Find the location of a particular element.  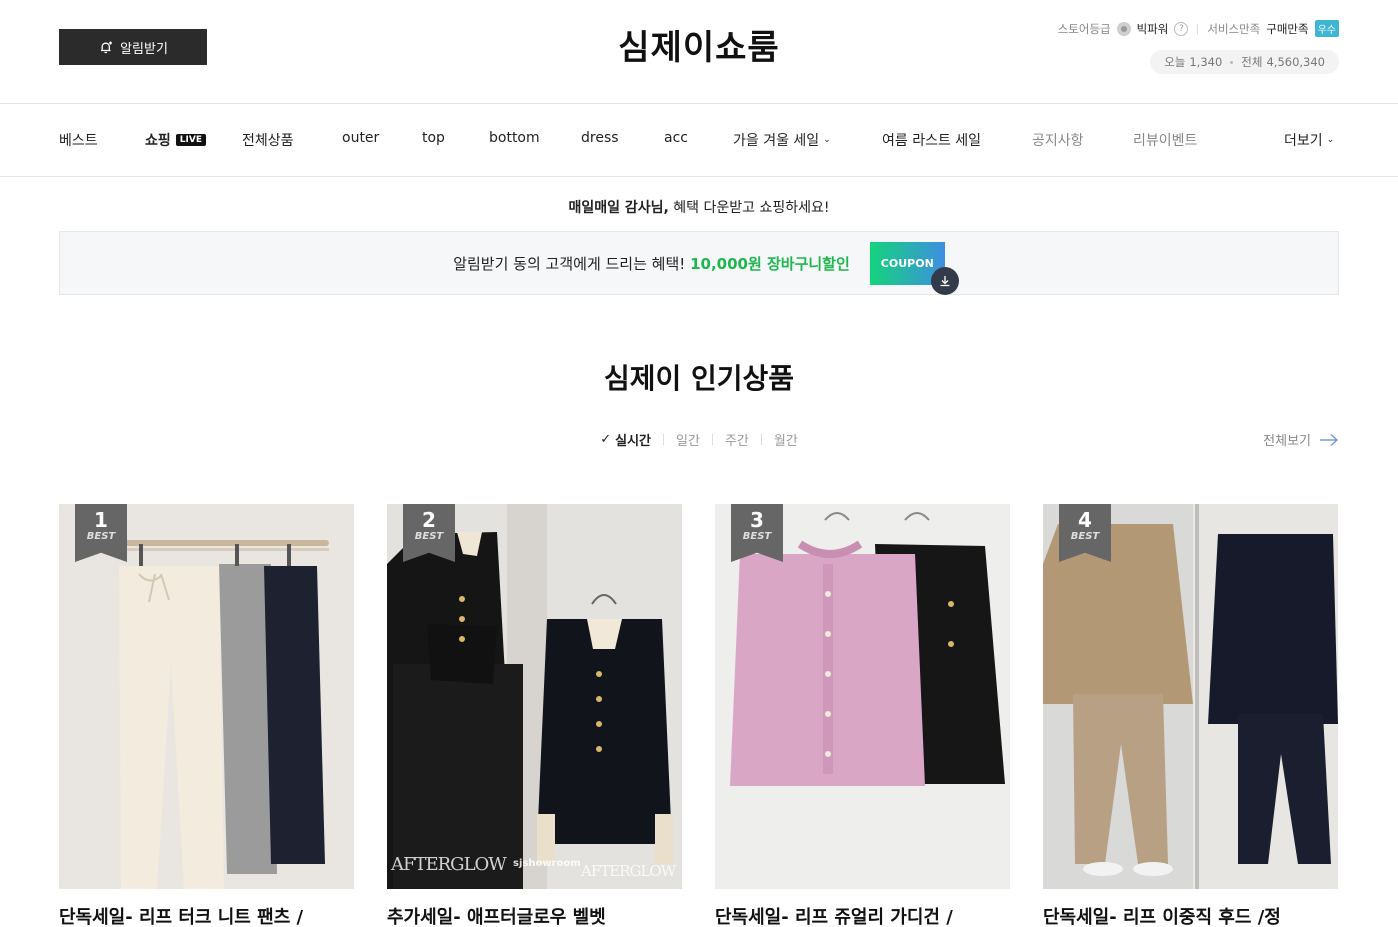

today-label: 오늘 is located at coordinates (1175, 62).